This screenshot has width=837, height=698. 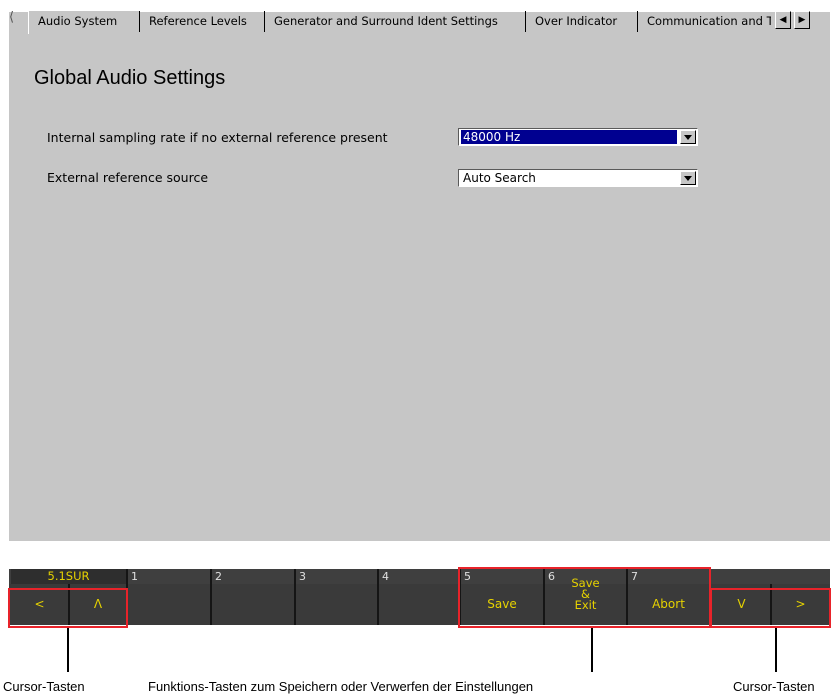 I want to click on caption-cursor-keys-right: Cursor-Tasten, so click(x=774, y=686).